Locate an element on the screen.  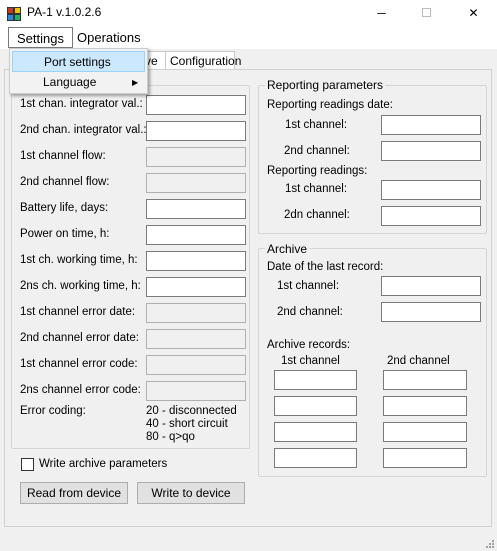
menu-item-language: Language ▶ is located at coordinates (78, 82).